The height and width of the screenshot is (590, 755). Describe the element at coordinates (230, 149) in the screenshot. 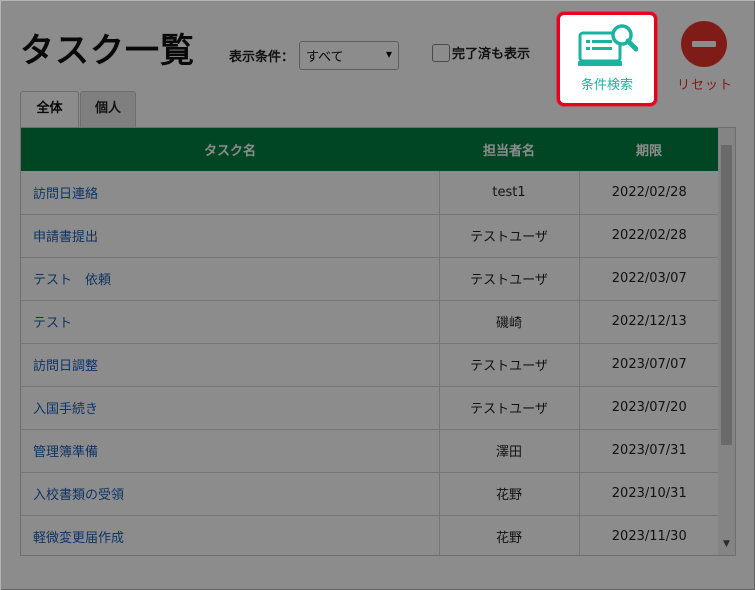

I see `column-header-task-name: タスク名` at that location.